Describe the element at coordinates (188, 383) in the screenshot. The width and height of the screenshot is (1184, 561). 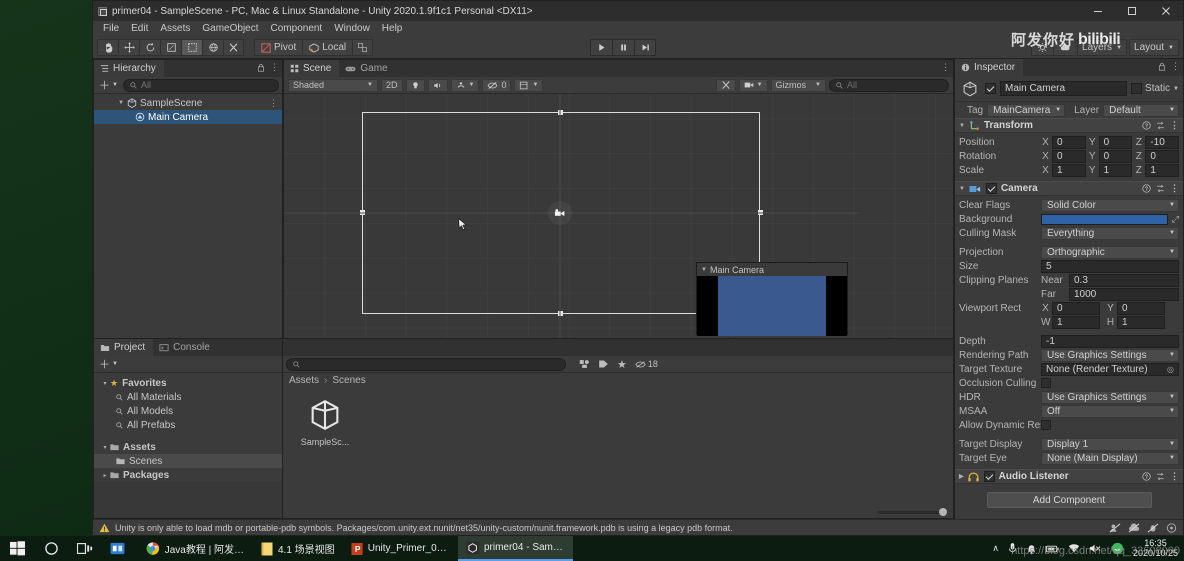
I see `project-tree-favorites: ▾ ★ Favorites` at that location.